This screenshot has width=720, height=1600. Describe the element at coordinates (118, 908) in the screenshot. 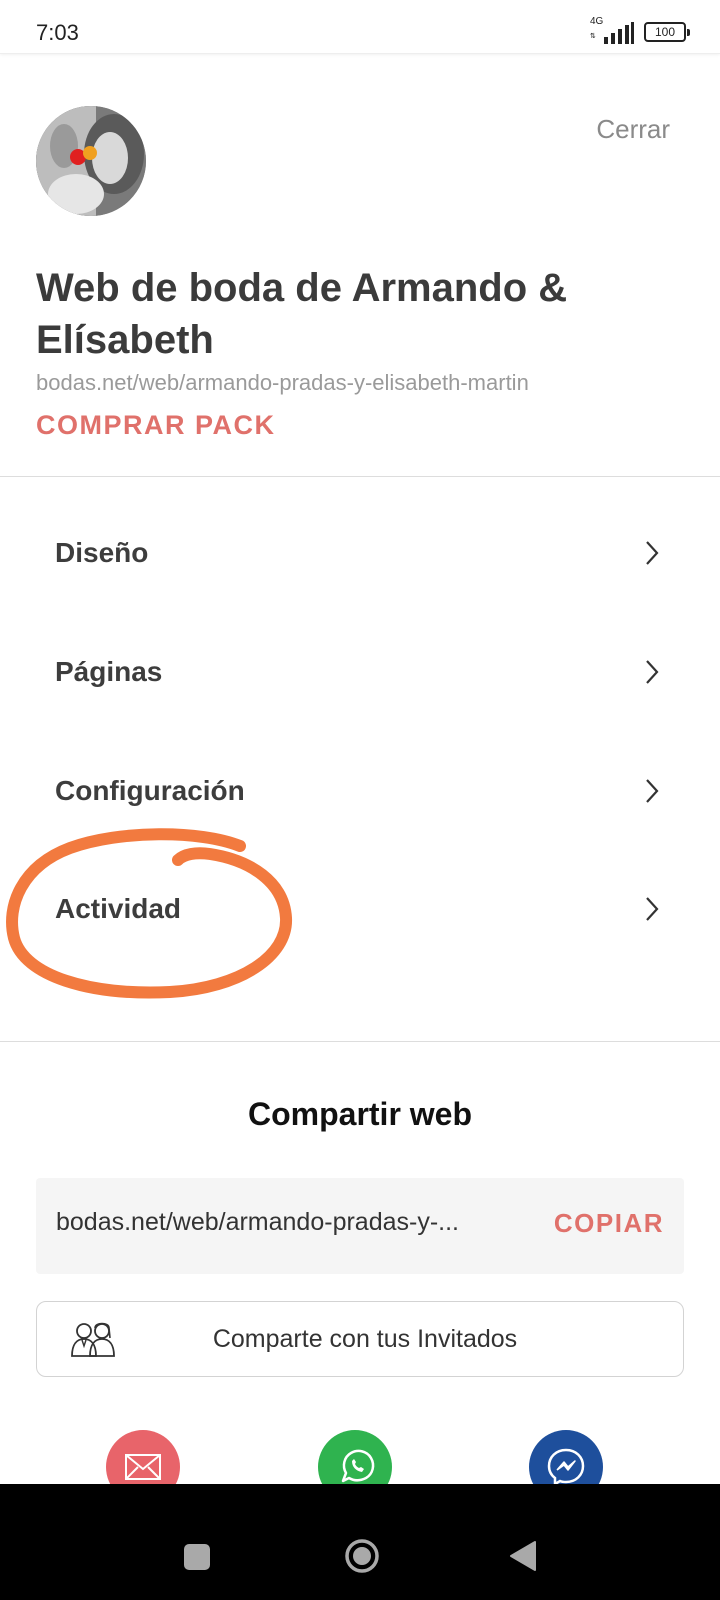

I see `menu-item-label: Actividad` at that location.